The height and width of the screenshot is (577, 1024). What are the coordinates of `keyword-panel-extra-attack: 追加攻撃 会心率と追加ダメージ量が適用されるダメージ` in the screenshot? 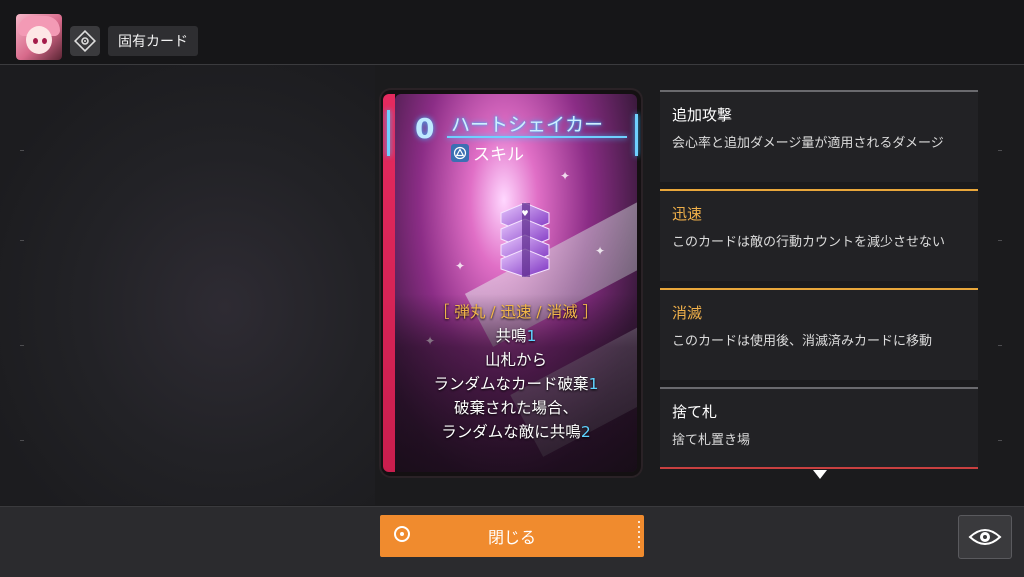 It's located at (819, 136).